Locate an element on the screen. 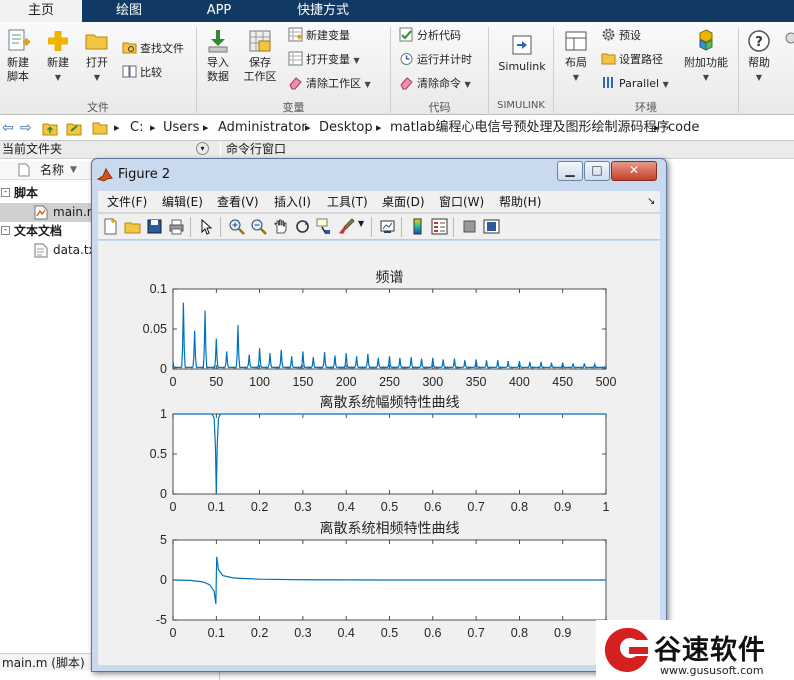  x-tick-label: 0.3 is located at coordinates (302, 507).